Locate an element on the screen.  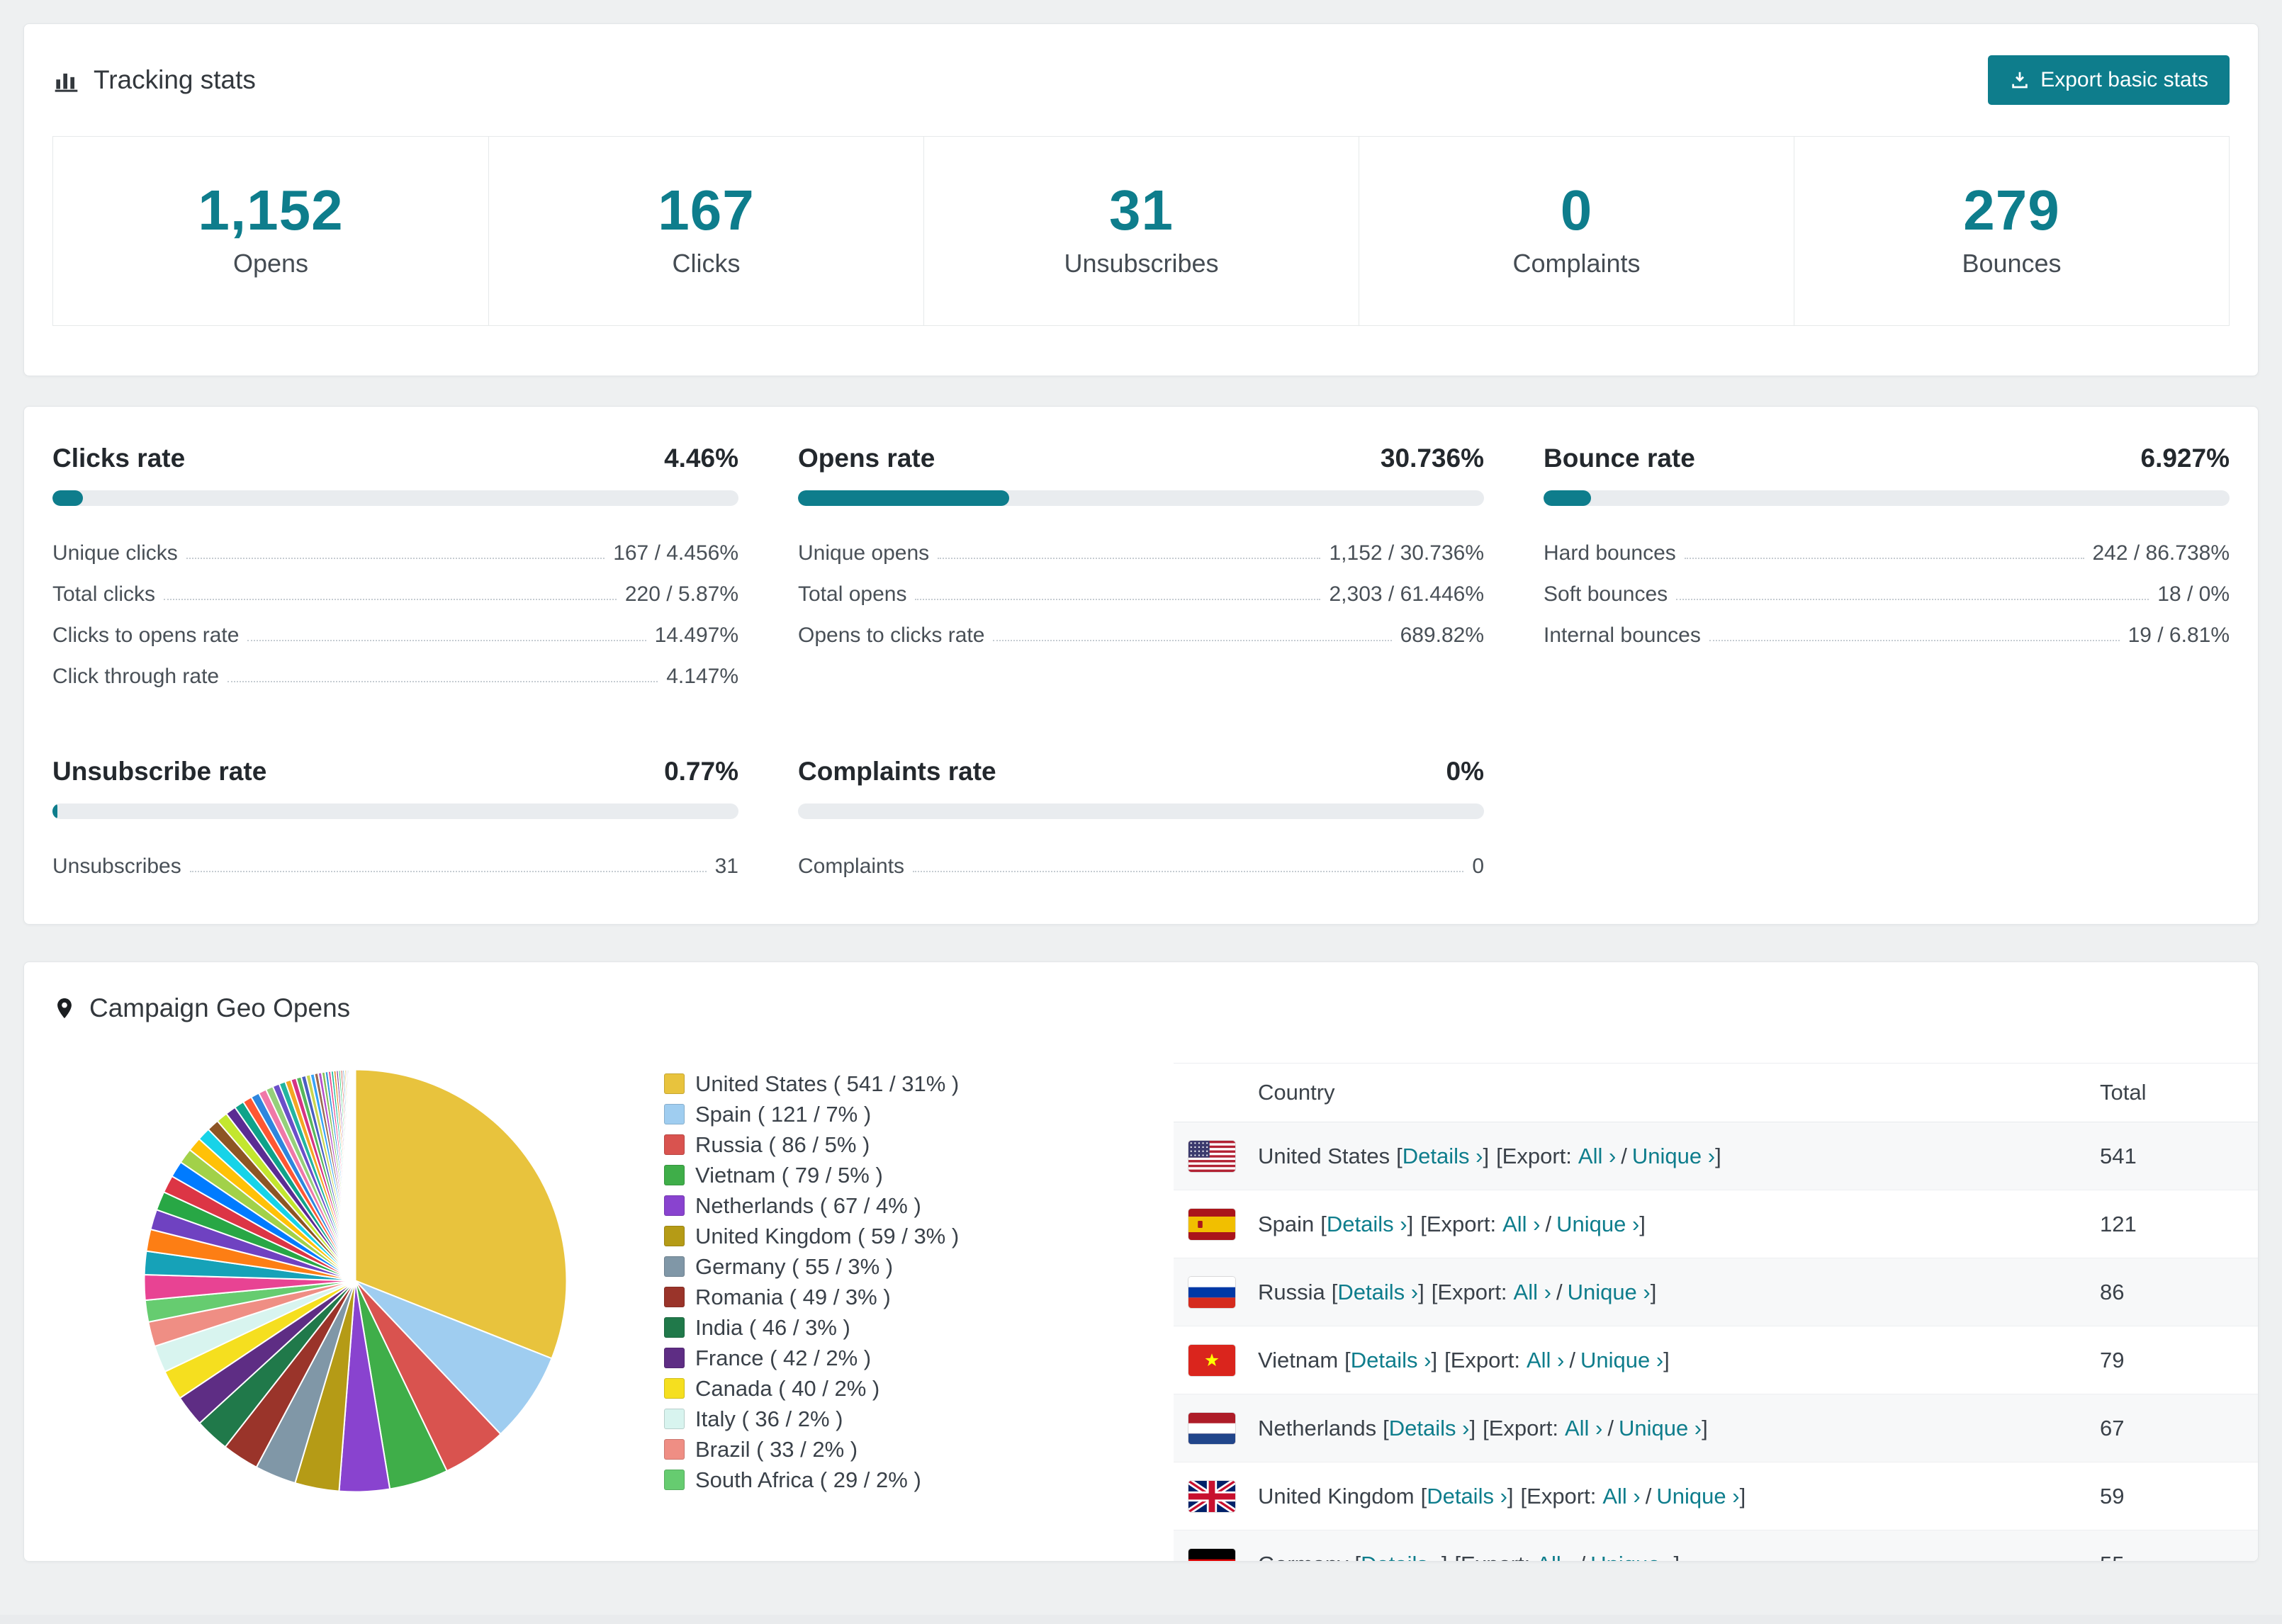
stat-label: Unsubscribes is located at coordinates (1142, 263).